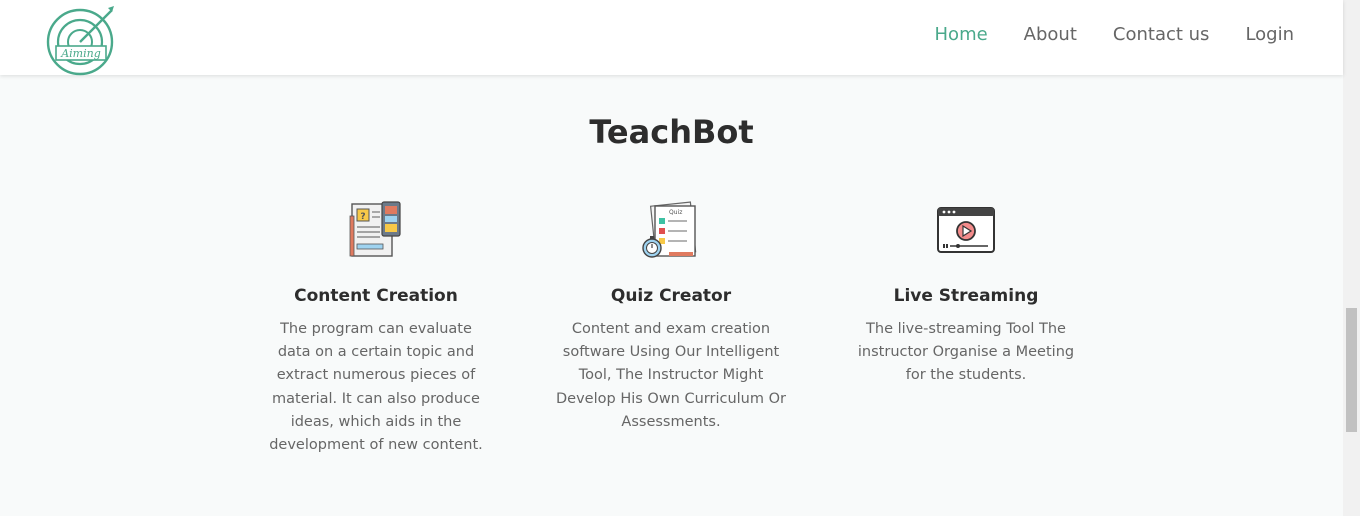 This screenshot has height=516, width=1360. I want to click on quiz-stopwatch-icon: Quiz, so click(669, 229).